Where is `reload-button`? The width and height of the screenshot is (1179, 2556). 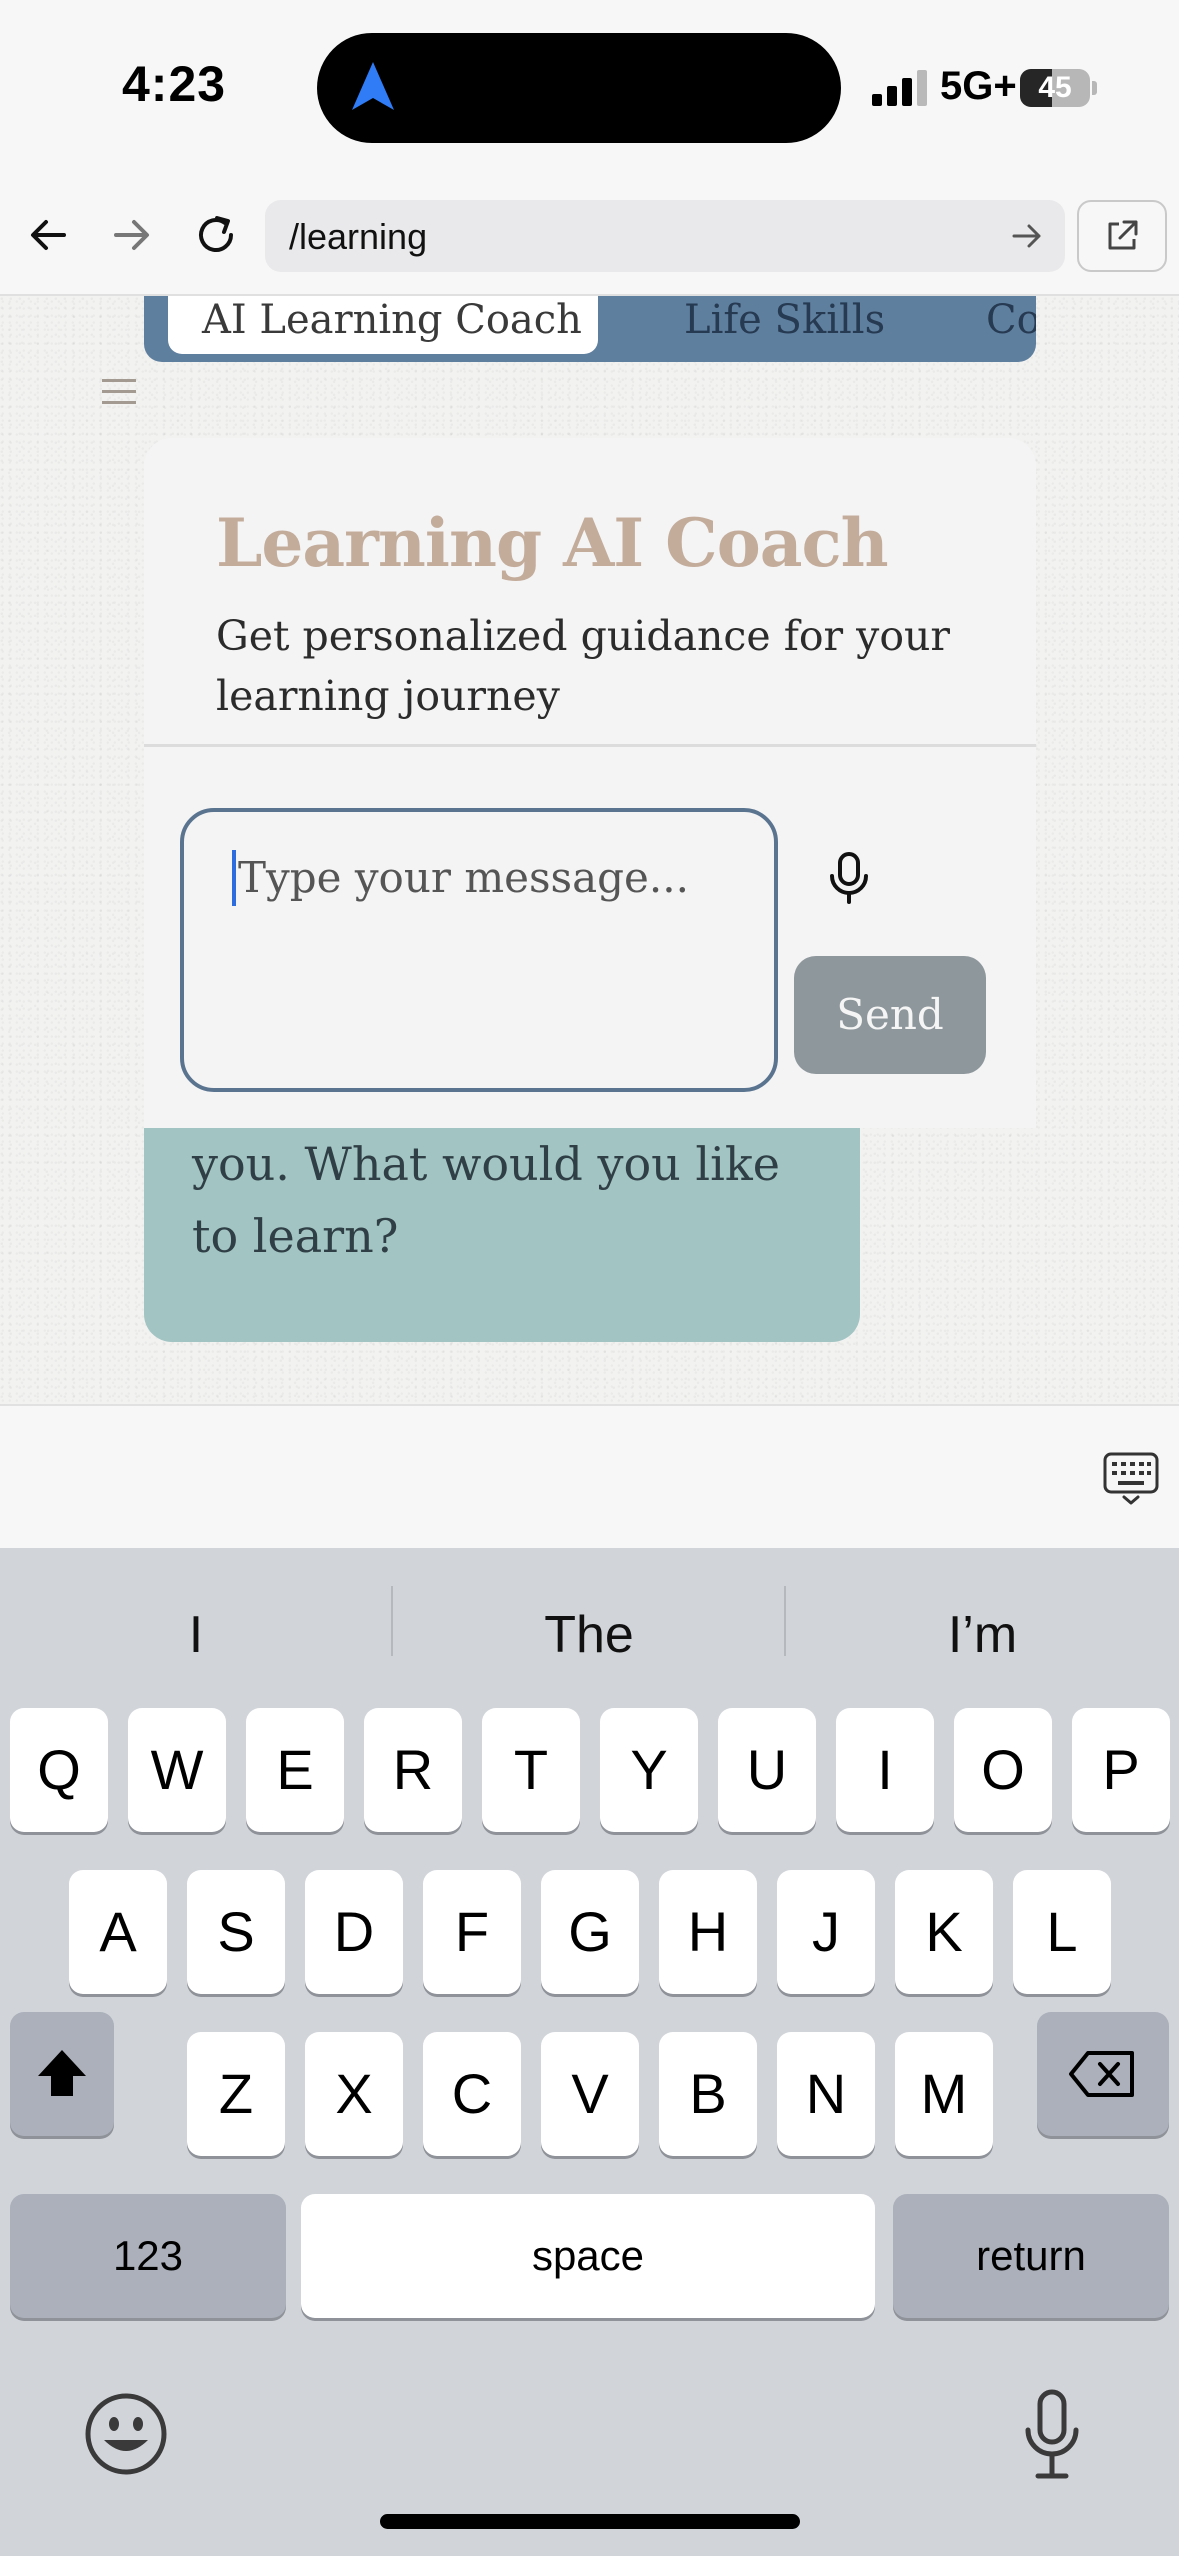 reload-button is located at coordinates (216, 235).